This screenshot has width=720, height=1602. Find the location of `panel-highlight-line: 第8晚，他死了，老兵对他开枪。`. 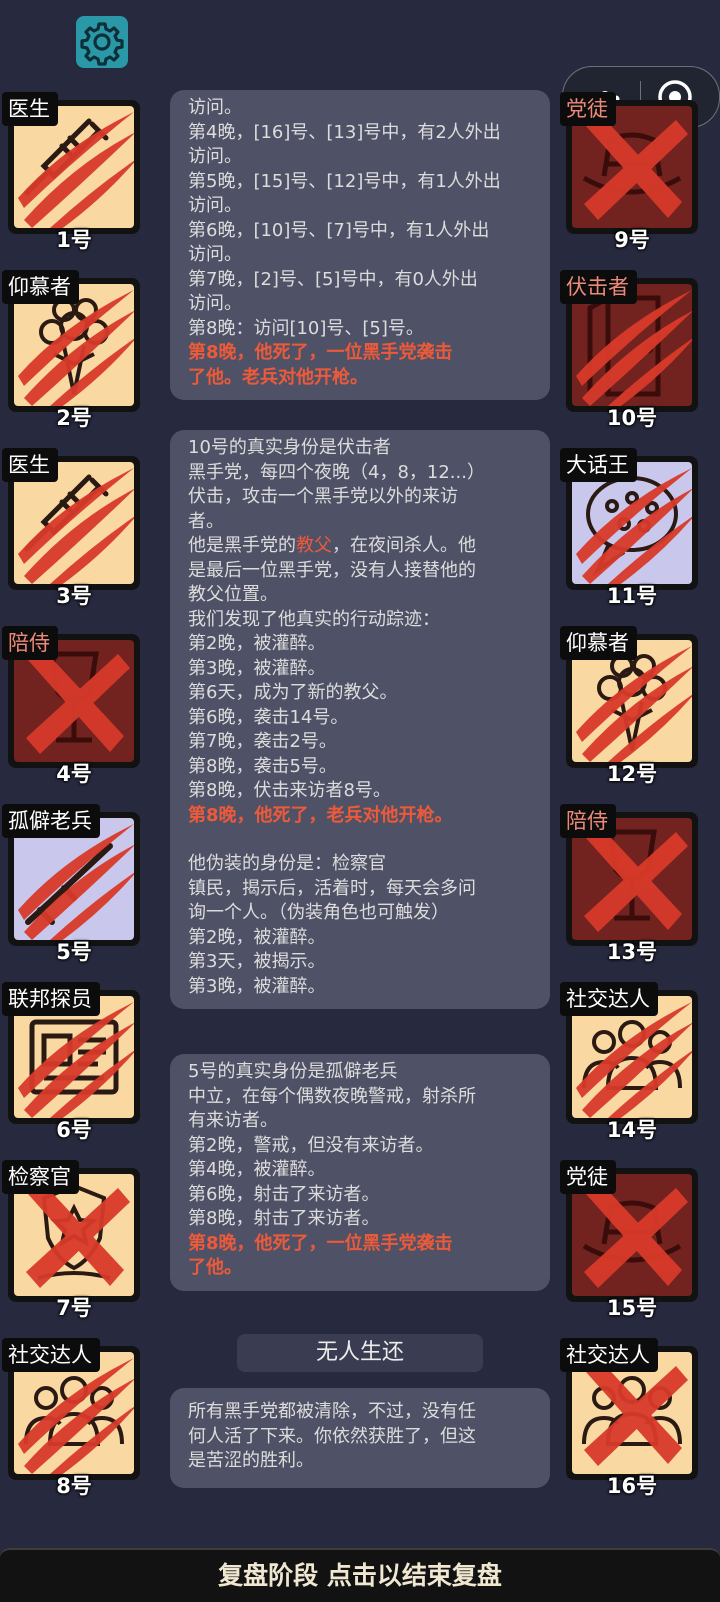

panel-highlight-line: 第8晚，他死了，老兵对他开枪。 is located at coordinates (320, 815).